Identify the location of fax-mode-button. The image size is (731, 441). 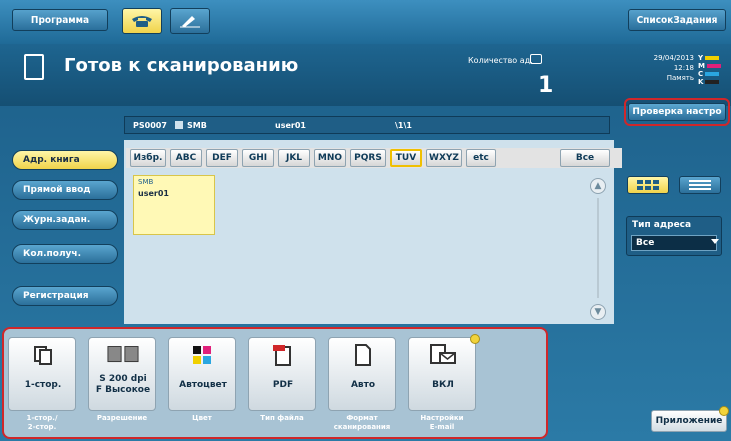
(142, 21).